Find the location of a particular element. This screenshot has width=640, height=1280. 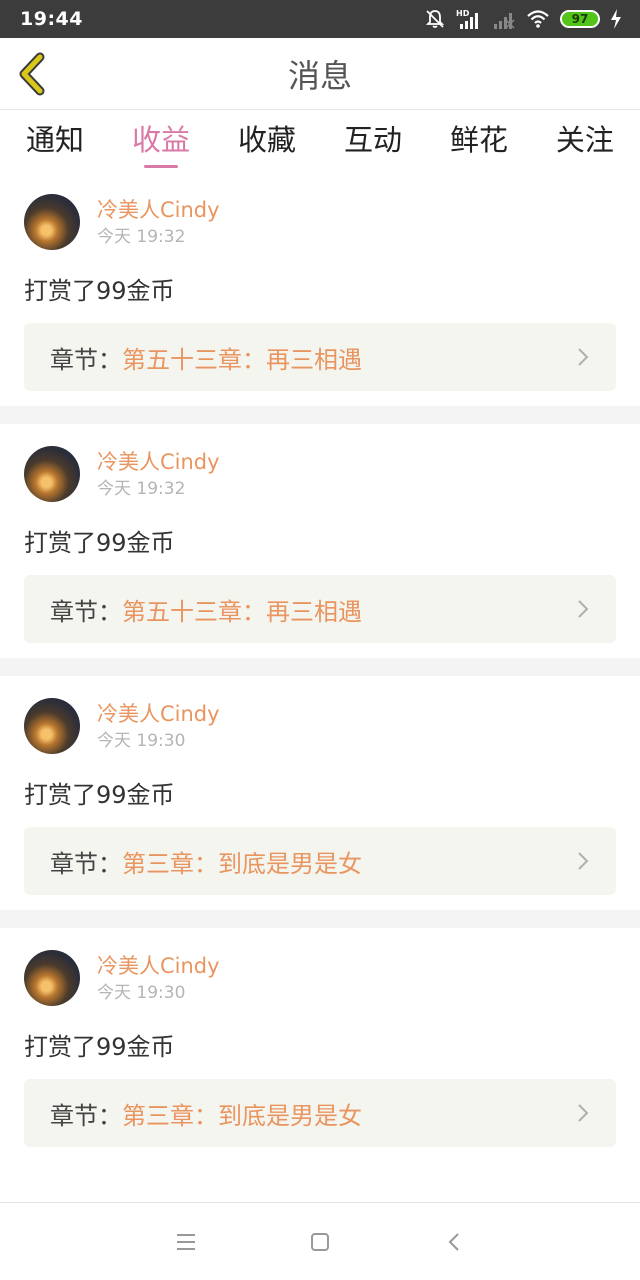

page-header: 消息 is located at coordinates (320, 74).